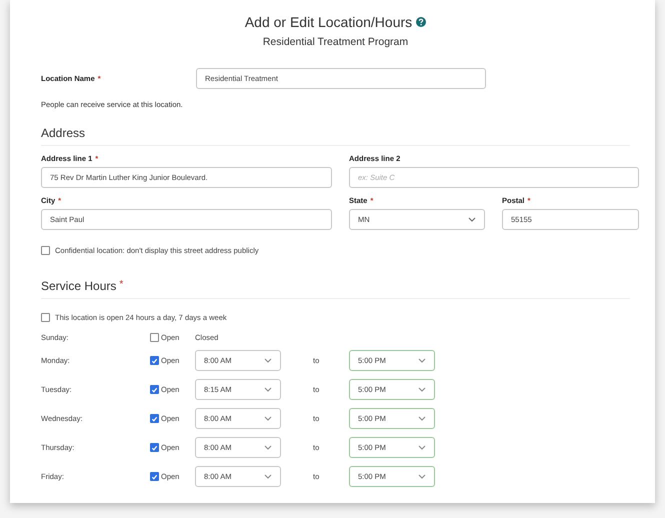 Image resolution: width=665 pixels, height=518 pixels. I want to click on page-subtitle: Residential Treatment Program, so click(336, 42).